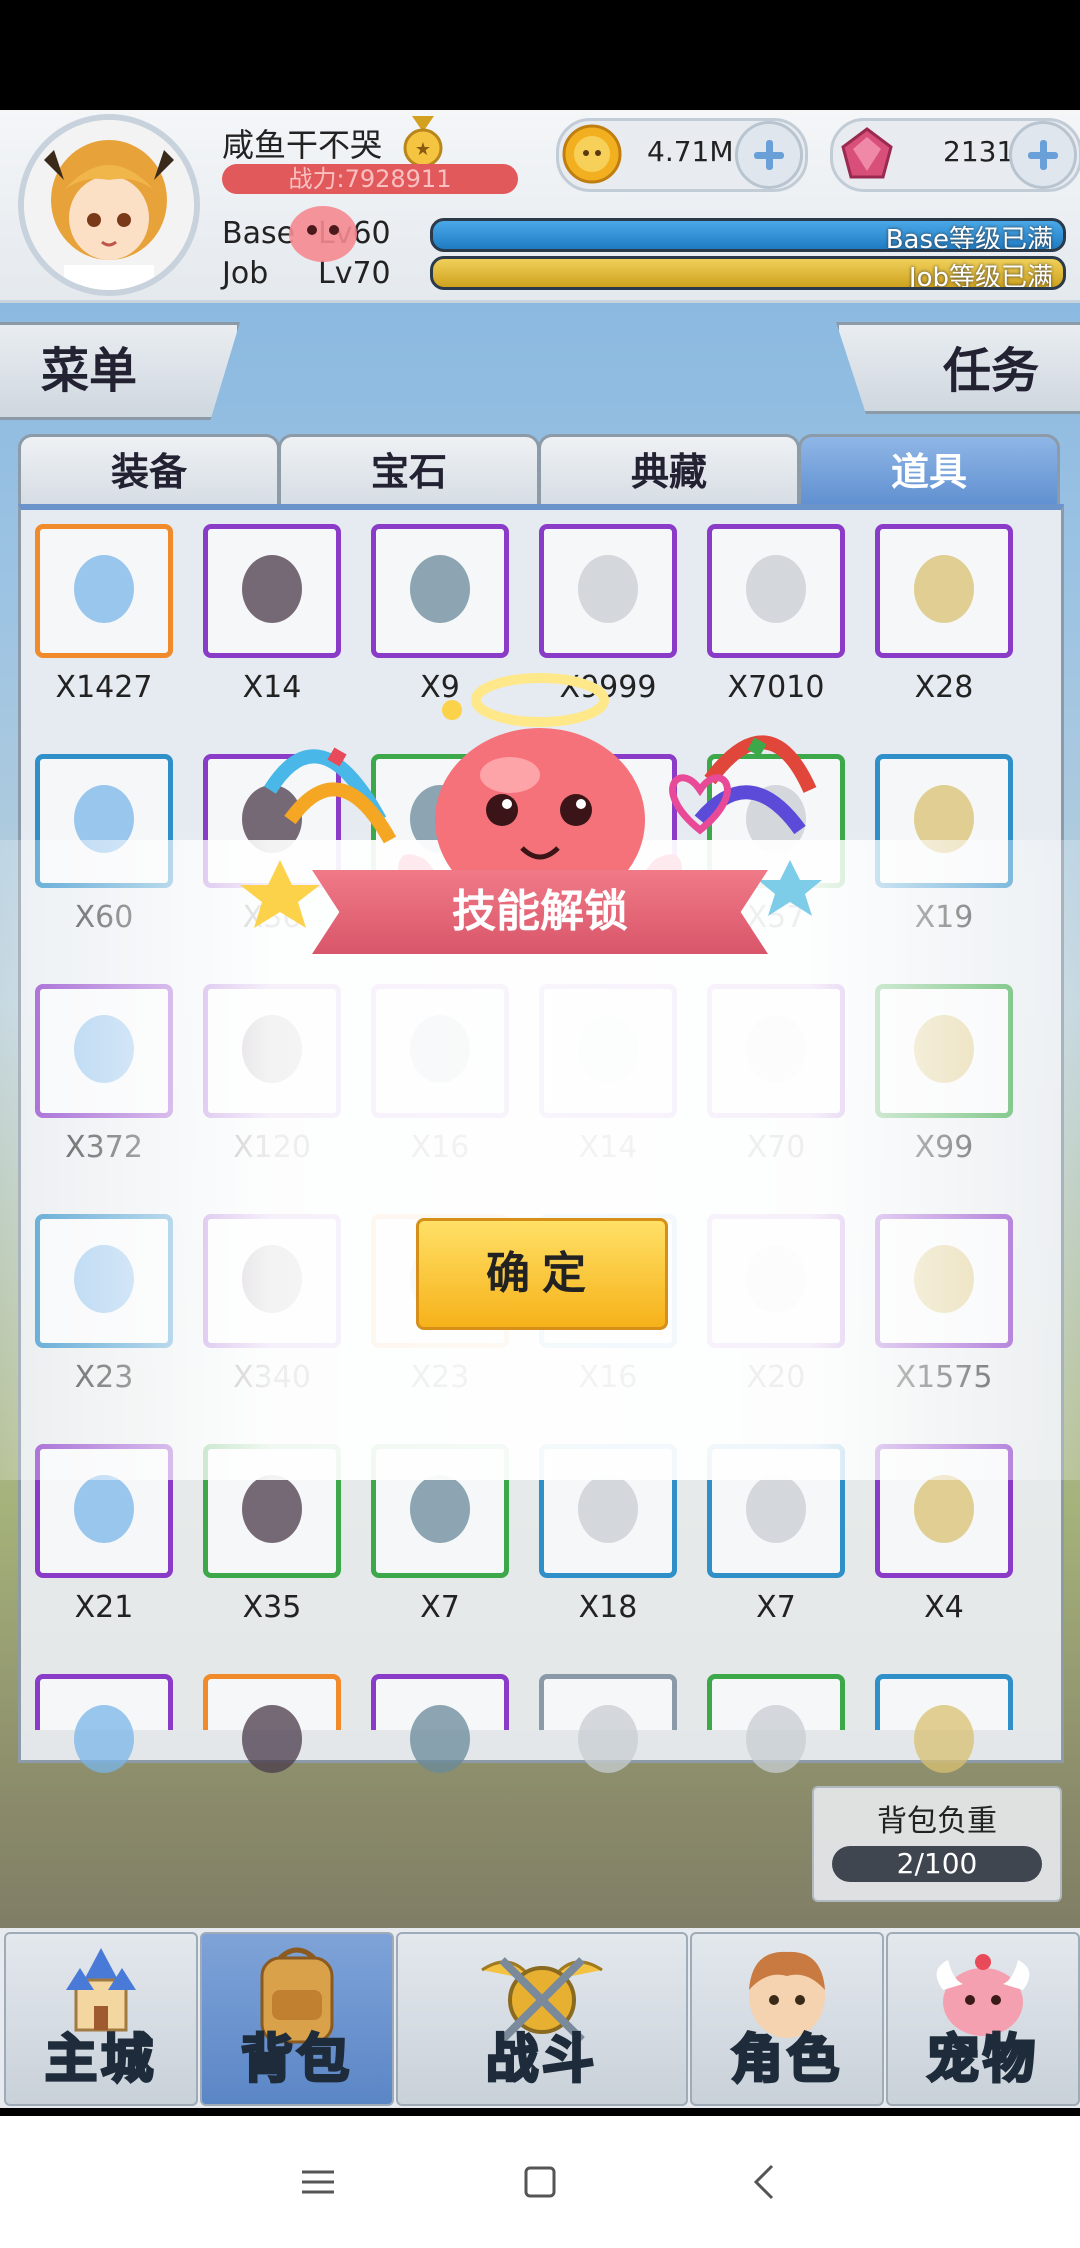 This screenshot has width=1080, height=2248. What do you see at coordinates (748, 273) in the screenshot?
I see `job-exp-bar: Job等级已满` at bounding box center [748, 273].